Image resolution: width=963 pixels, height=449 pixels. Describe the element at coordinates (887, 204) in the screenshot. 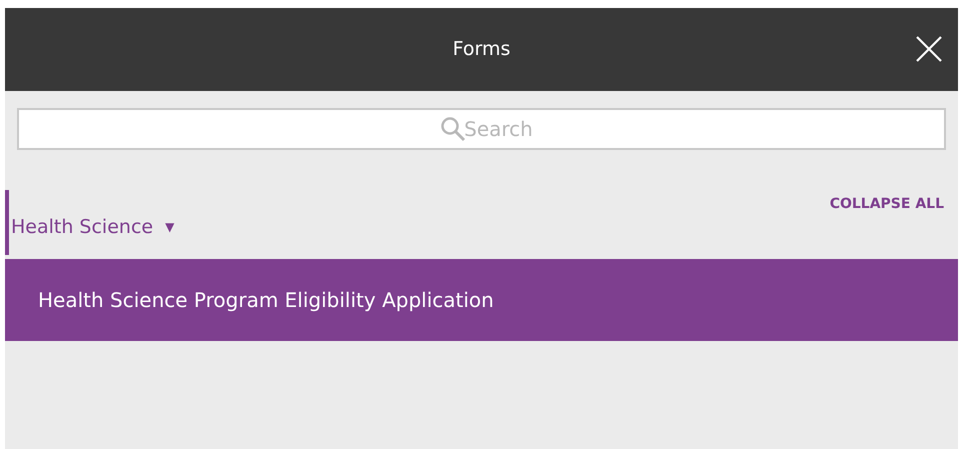

I see `collapse-all-link: COLLAPSE ALL` at that location.